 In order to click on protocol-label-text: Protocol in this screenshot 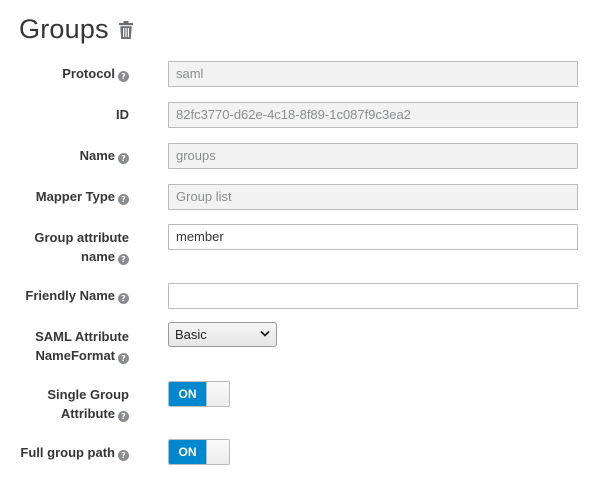, I will do `click(88, 73)`.